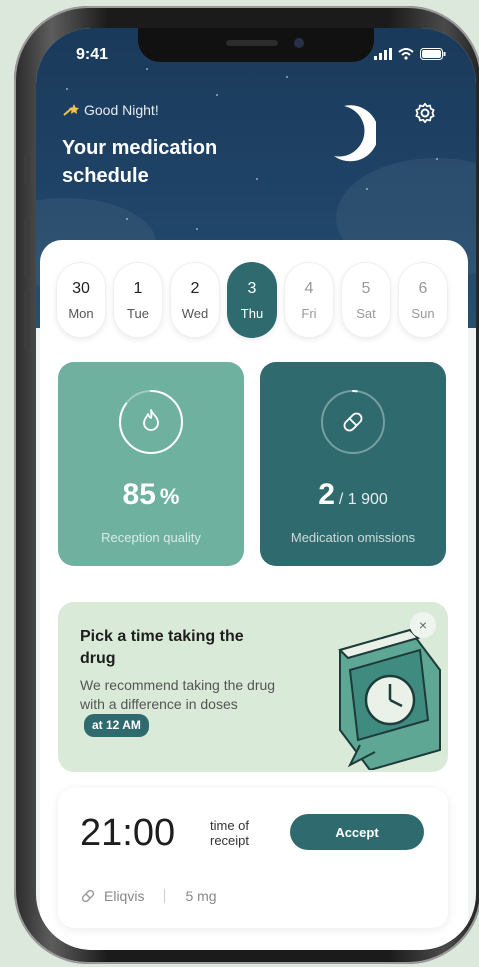 The height and width of the screenshot is (967, 479). I want to click on medication-omissions-card: 2/ 1 900 Medication omissions, so click(353, 464).